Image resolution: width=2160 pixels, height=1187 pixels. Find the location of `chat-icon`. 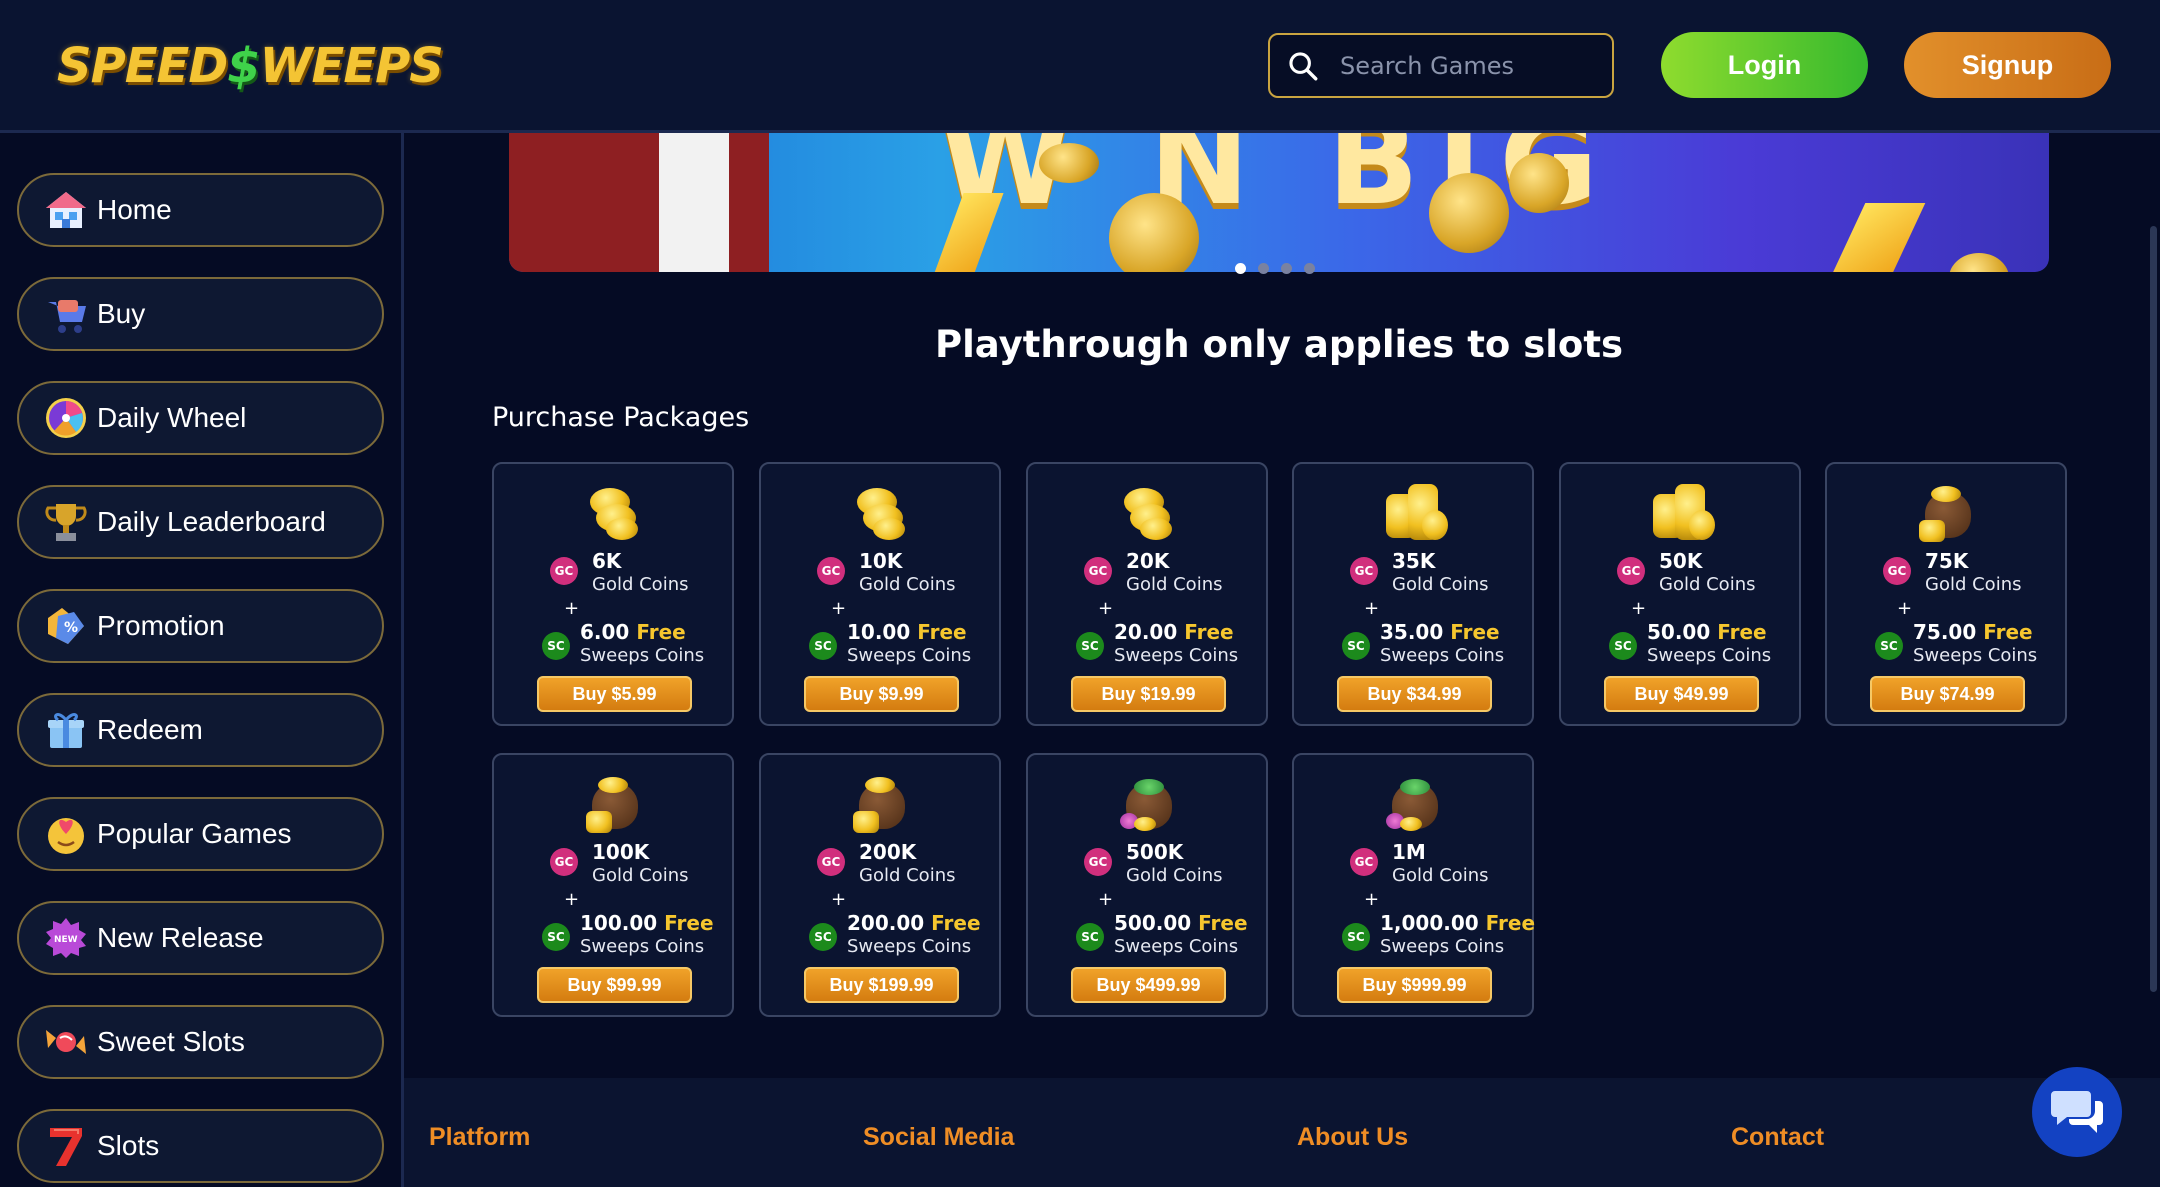

chat-icon is located at coordinates (2077, 1112).